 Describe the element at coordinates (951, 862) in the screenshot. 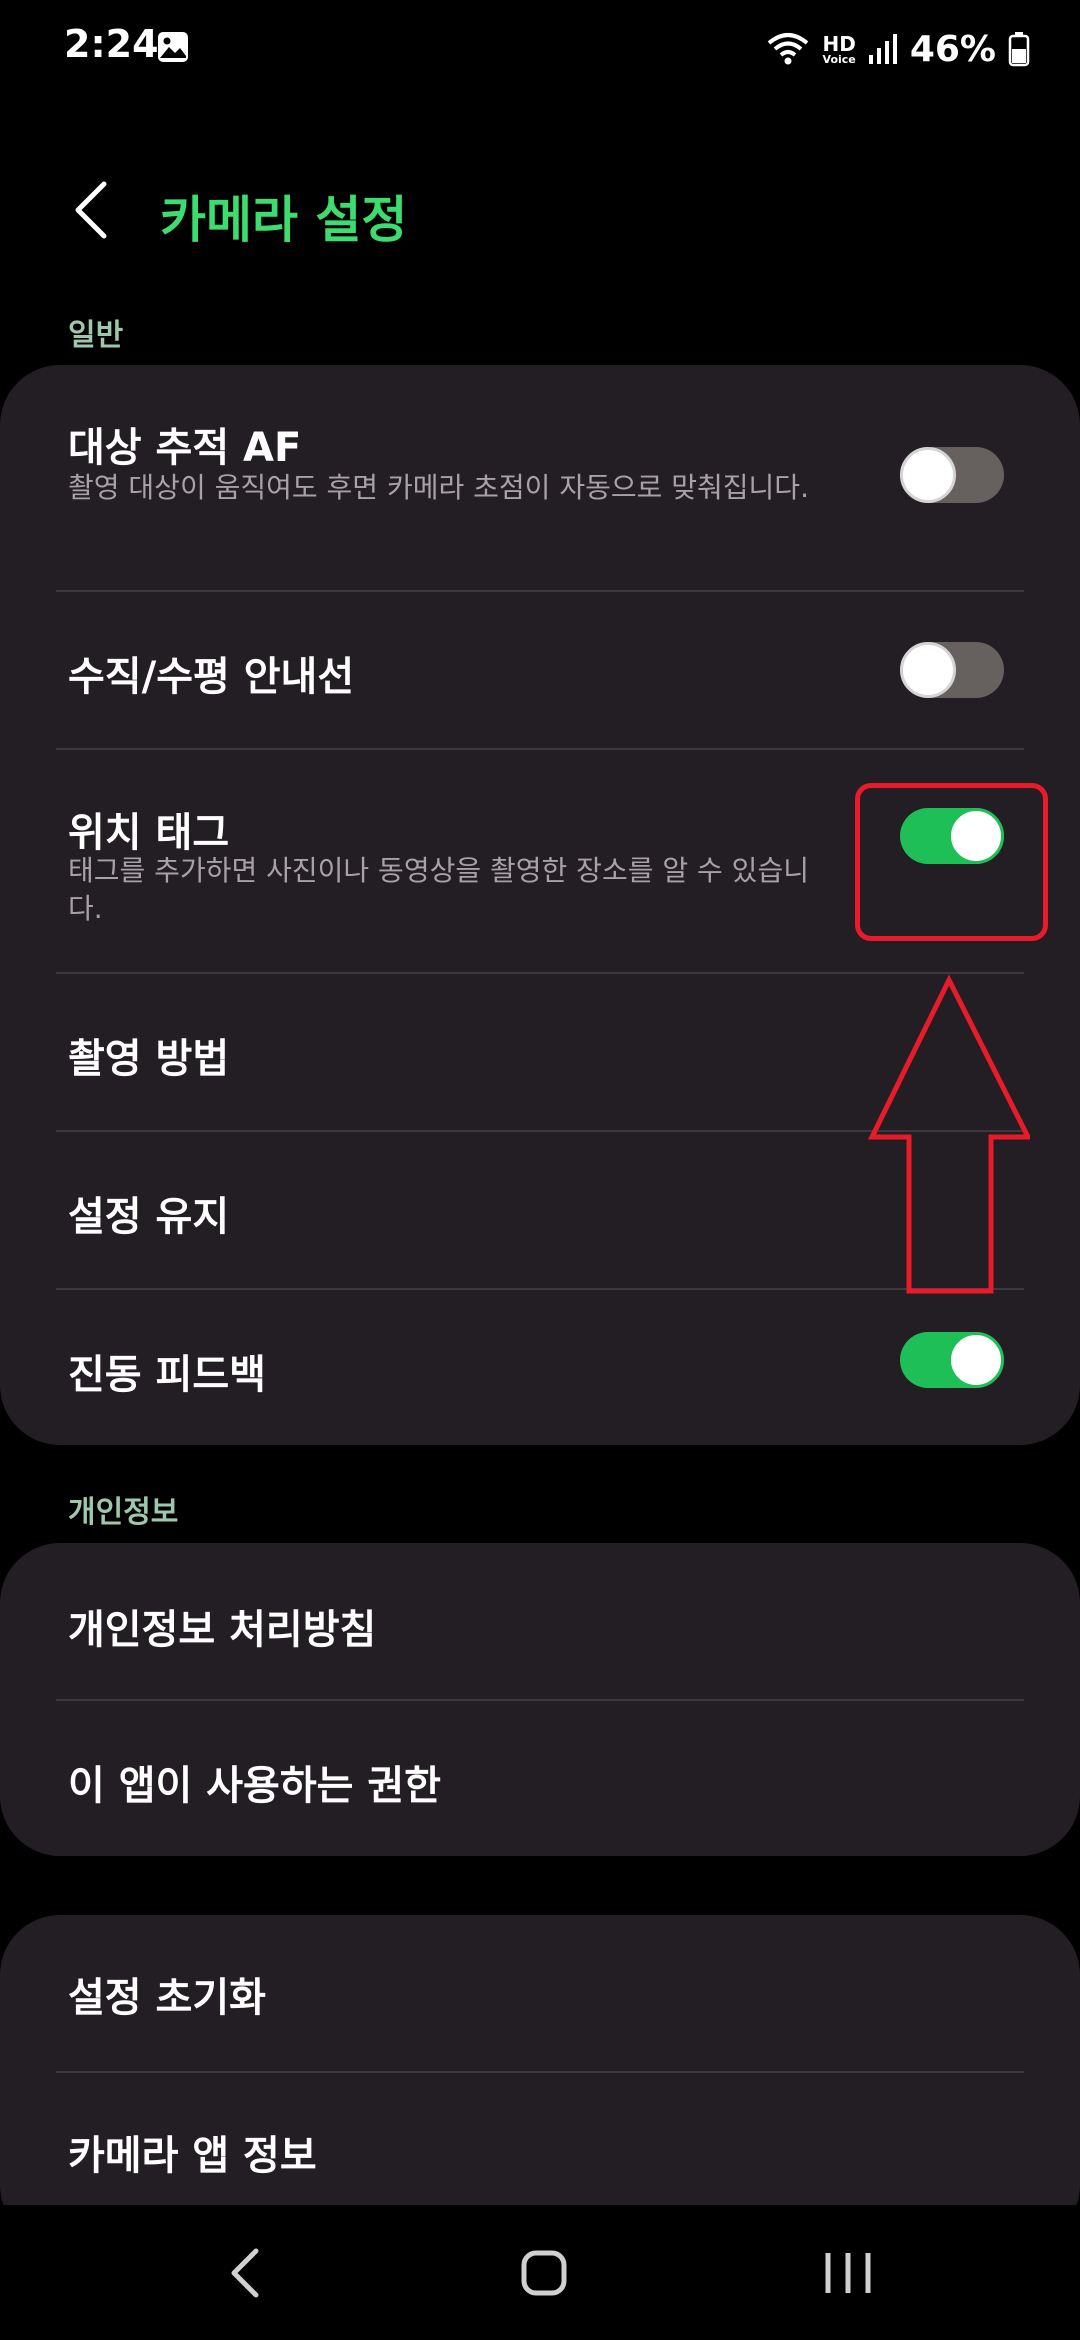

I see `annotation-highlight-box` at that location.